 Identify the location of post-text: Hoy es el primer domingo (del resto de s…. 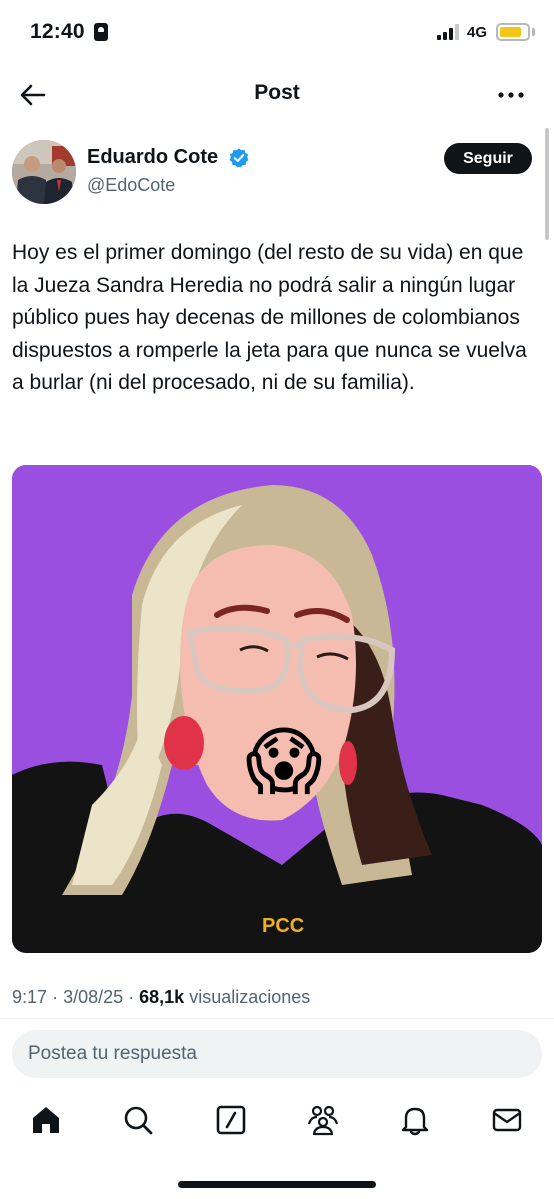
(269, 317).